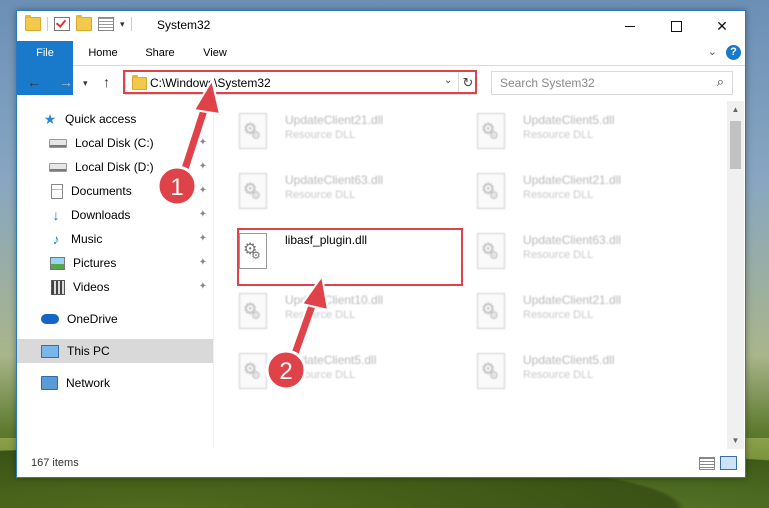  What do you see at coordinates (115, 143) in the screenshot?
I see `sidebar-item-local-disk-c: Local Disk (C:) ✦` at bounding box center [115, 143].